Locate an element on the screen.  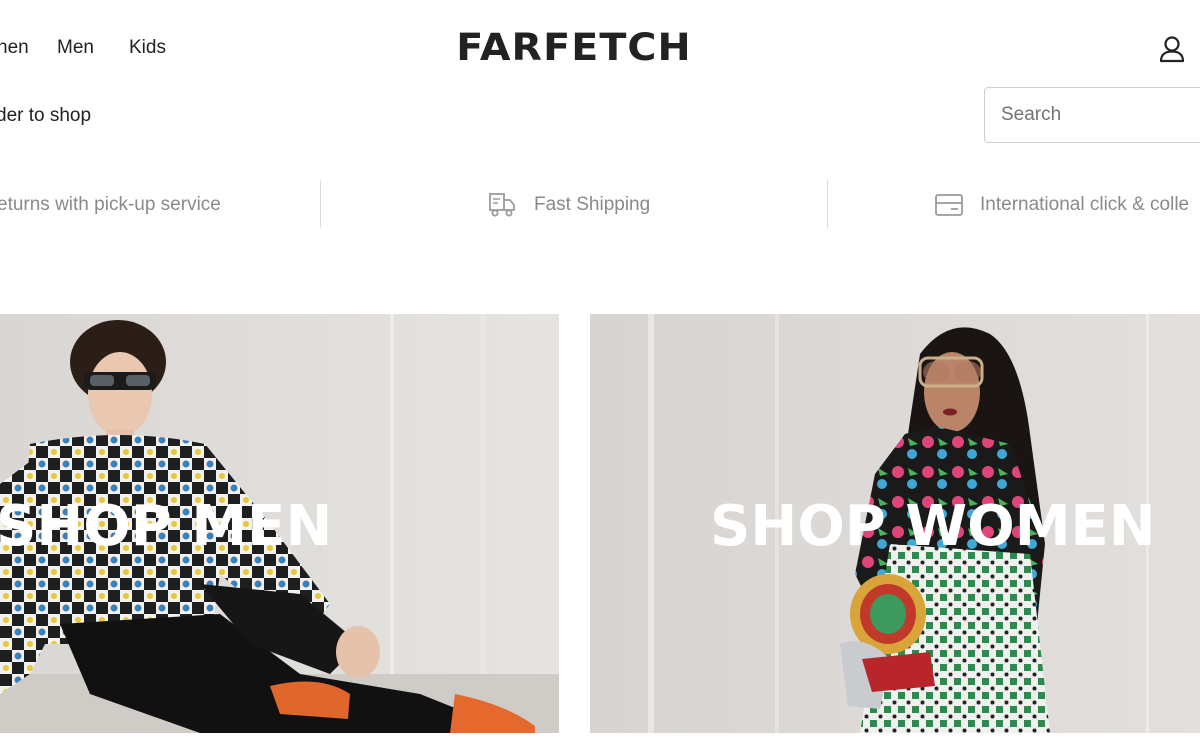
account-button is located at coordinates (1172, 49).